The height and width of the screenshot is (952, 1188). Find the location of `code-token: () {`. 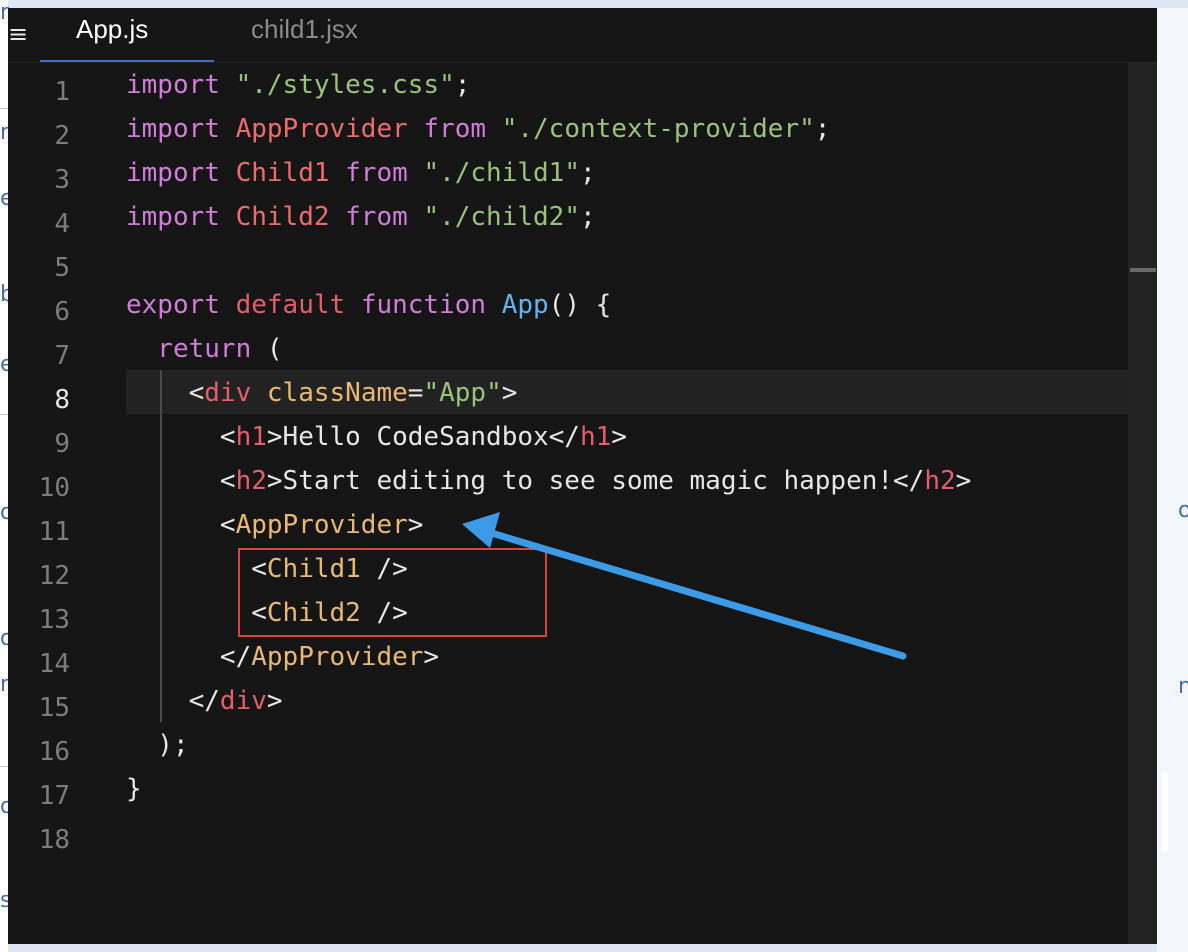

code-token: () { is located at coordinates (580, 305).